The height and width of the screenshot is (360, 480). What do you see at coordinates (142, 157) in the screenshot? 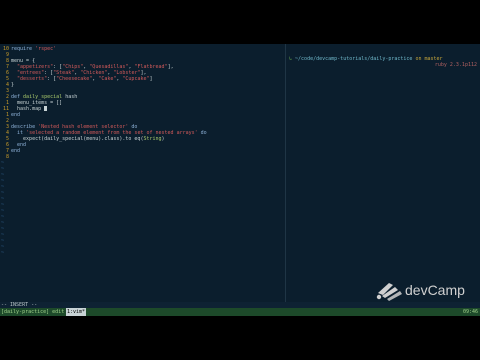
I see `code-line: 8` at bounding box center [142, 157].